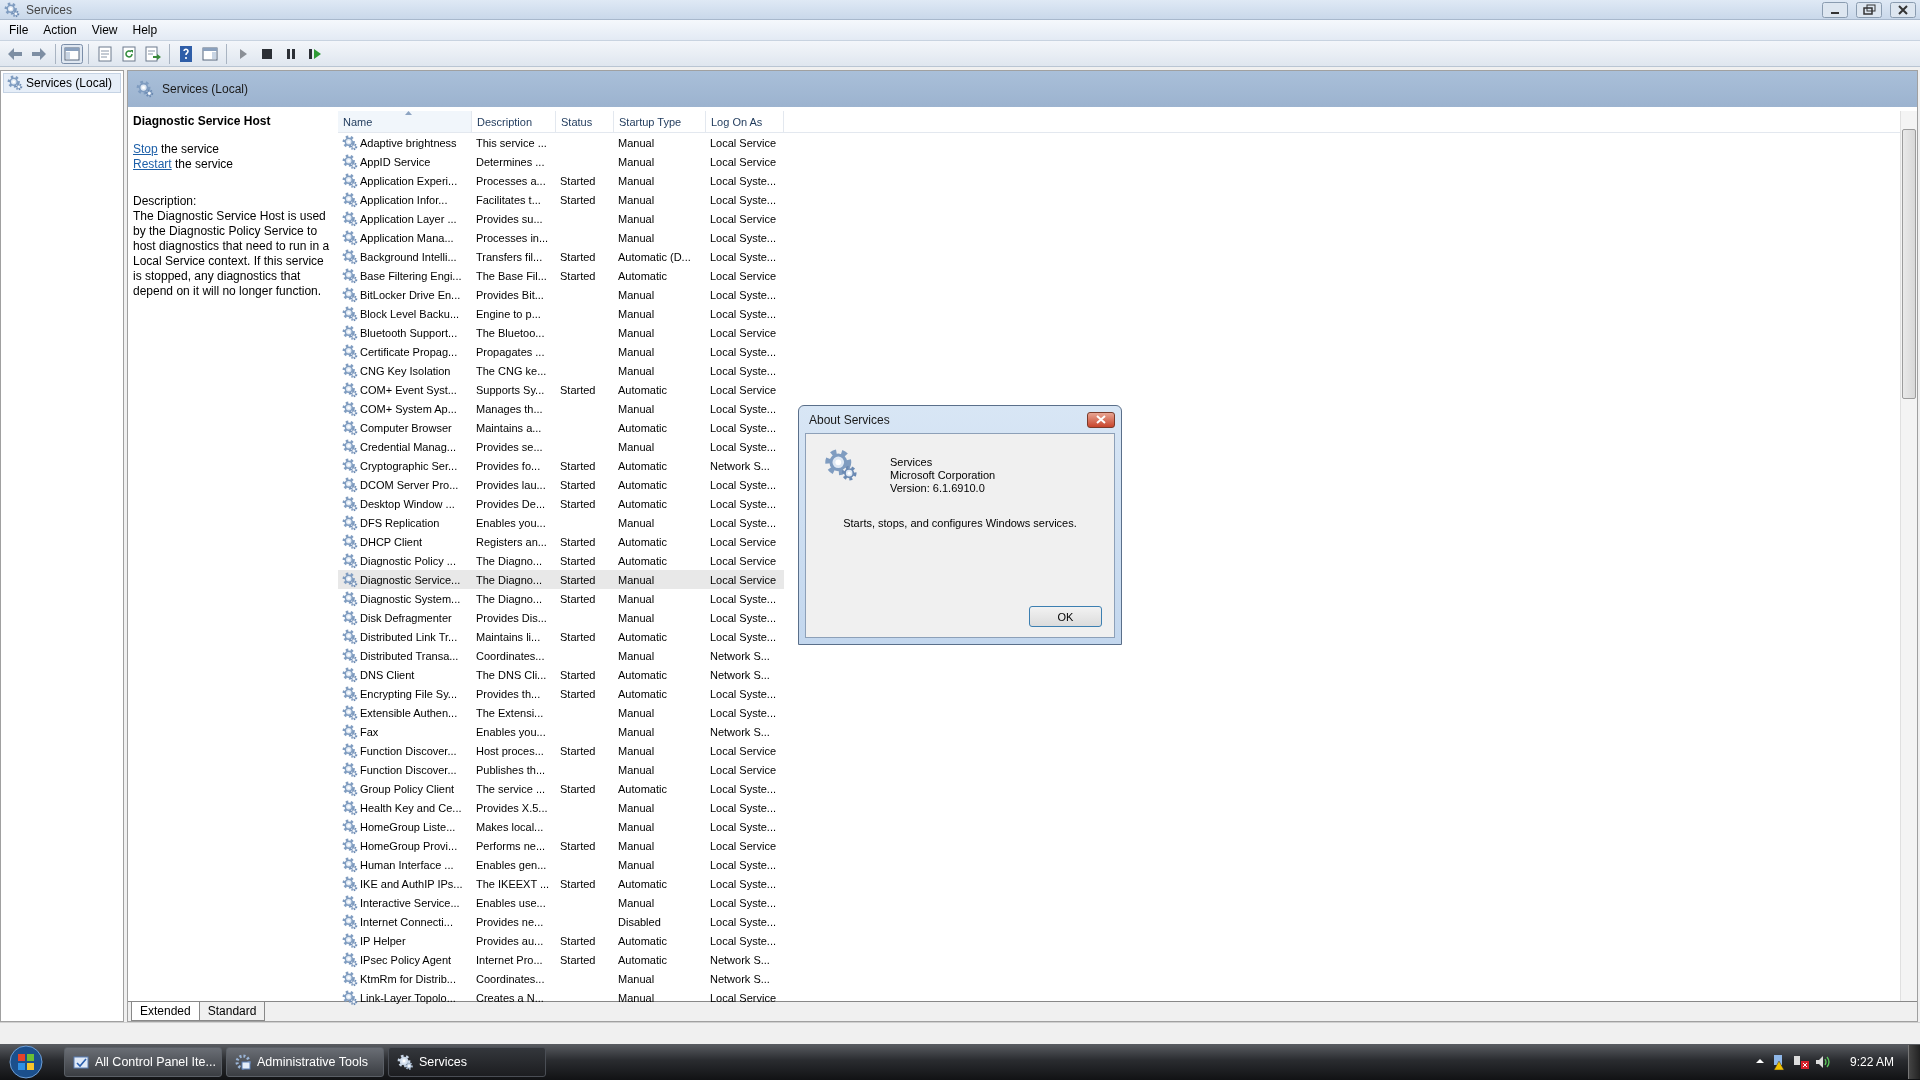 This screenshot has height=1080, width=1920. Describe the element at coordinates (561, 579) in the screenshot. I see `selected-row: Diagnostic Service... The Diagno... Started Manual Local Service` at that location.